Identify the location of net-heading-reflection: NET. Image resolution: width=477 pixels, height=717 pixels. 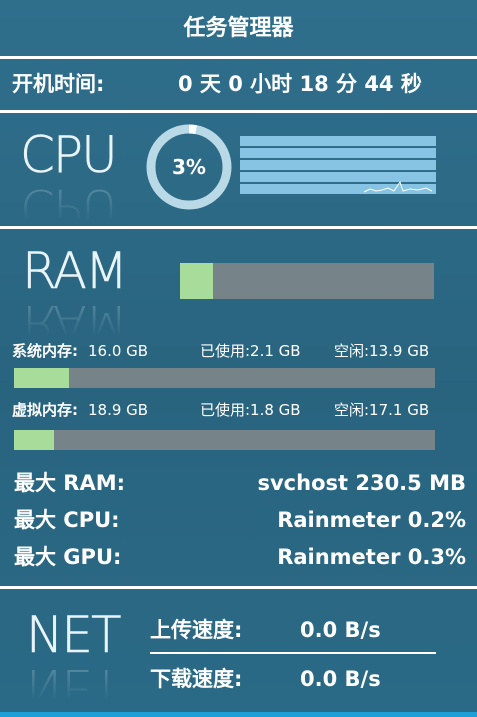
(73, 687).